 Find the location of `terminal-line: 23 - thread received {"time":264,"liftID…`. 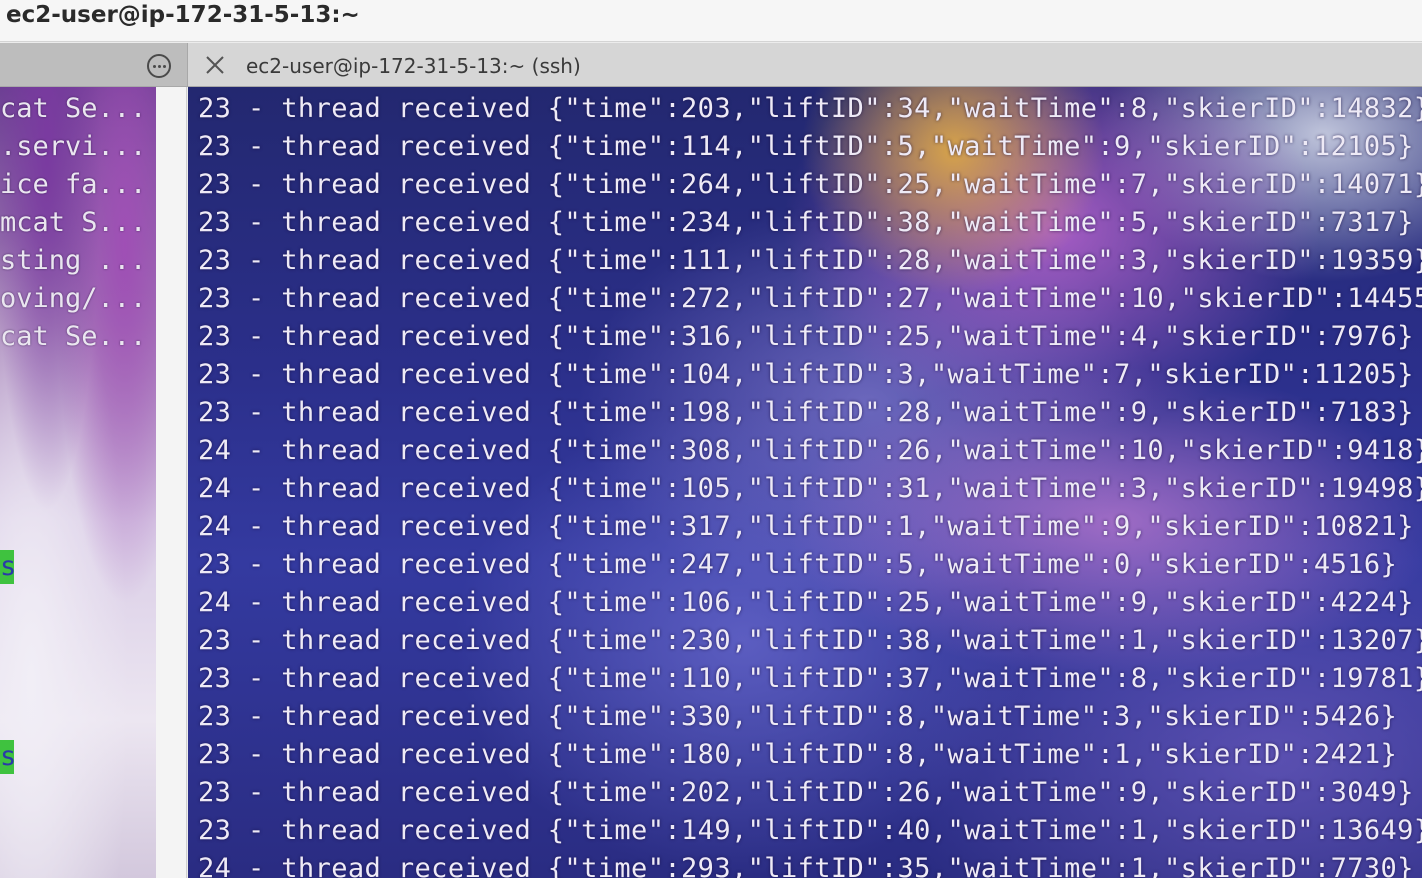

terminal-line: 23 - thread received {"time":264,"liftID… is located at coordinates (810, 184).